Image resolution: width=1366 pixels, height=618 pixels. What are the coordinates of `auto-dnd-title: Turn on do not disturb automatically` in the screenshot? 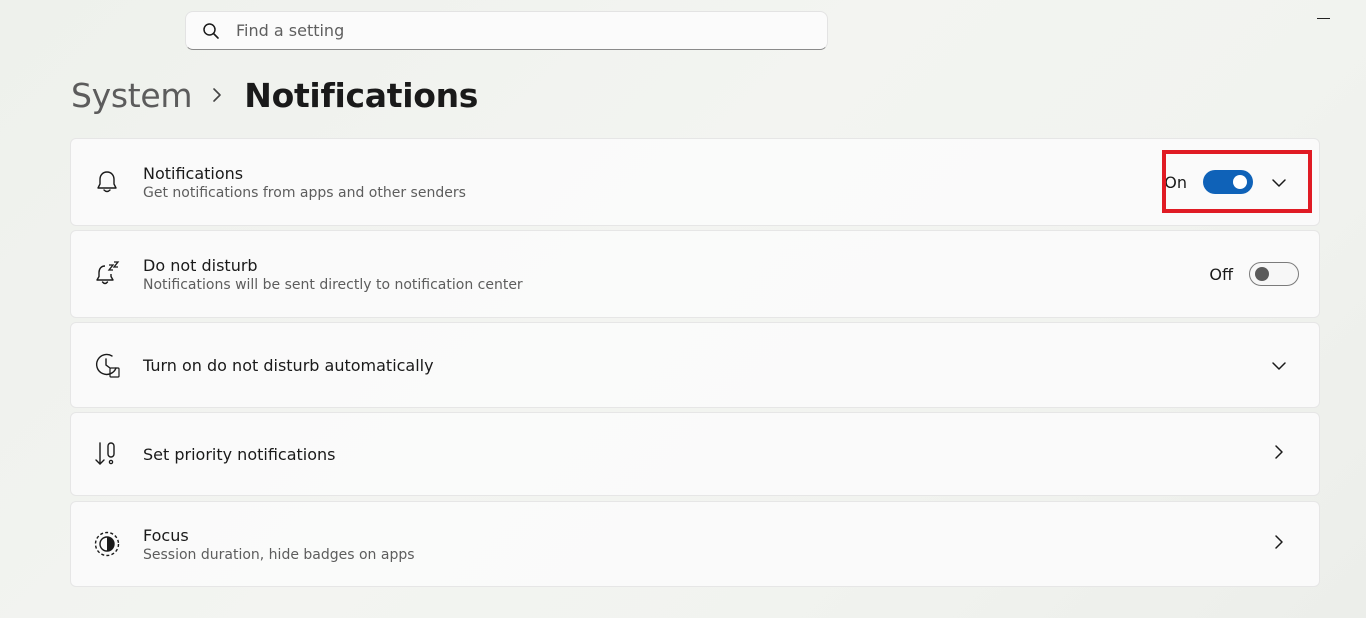 It's located at (288, 365).